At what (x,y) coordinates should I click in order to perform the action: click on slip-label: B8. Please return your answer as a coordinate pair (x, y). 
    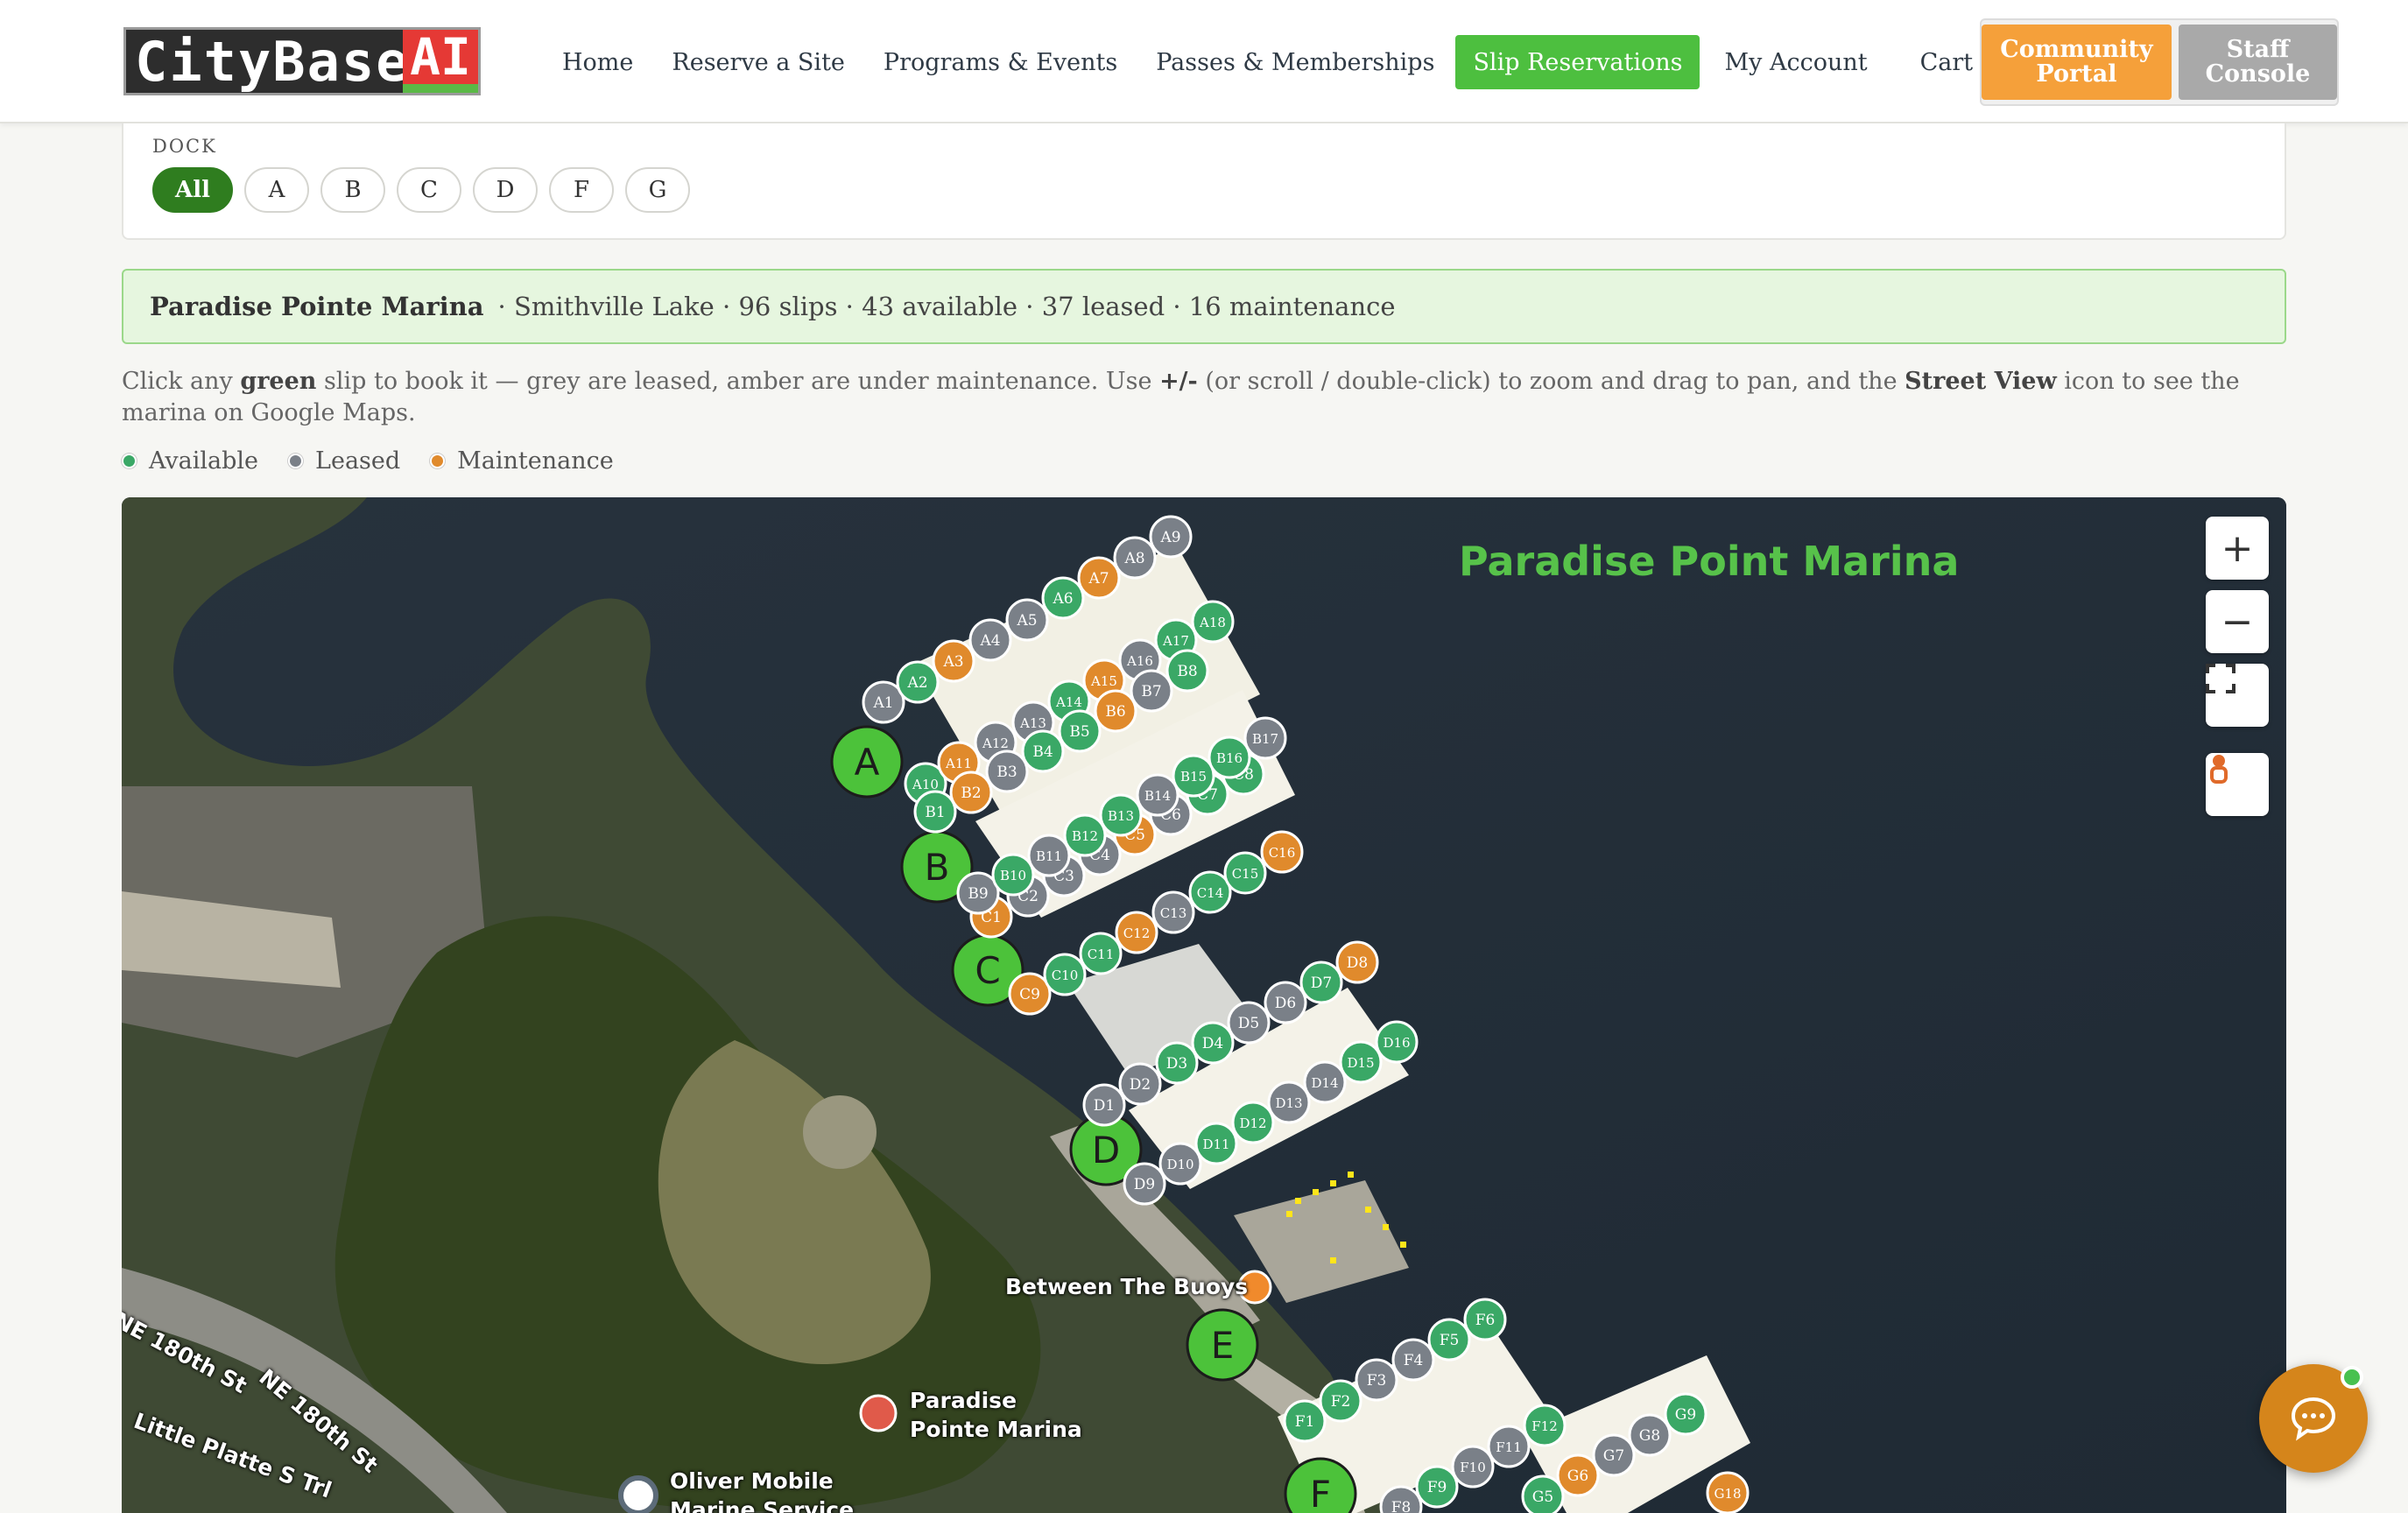
    Looking at the image, I should click on (1187, 672).